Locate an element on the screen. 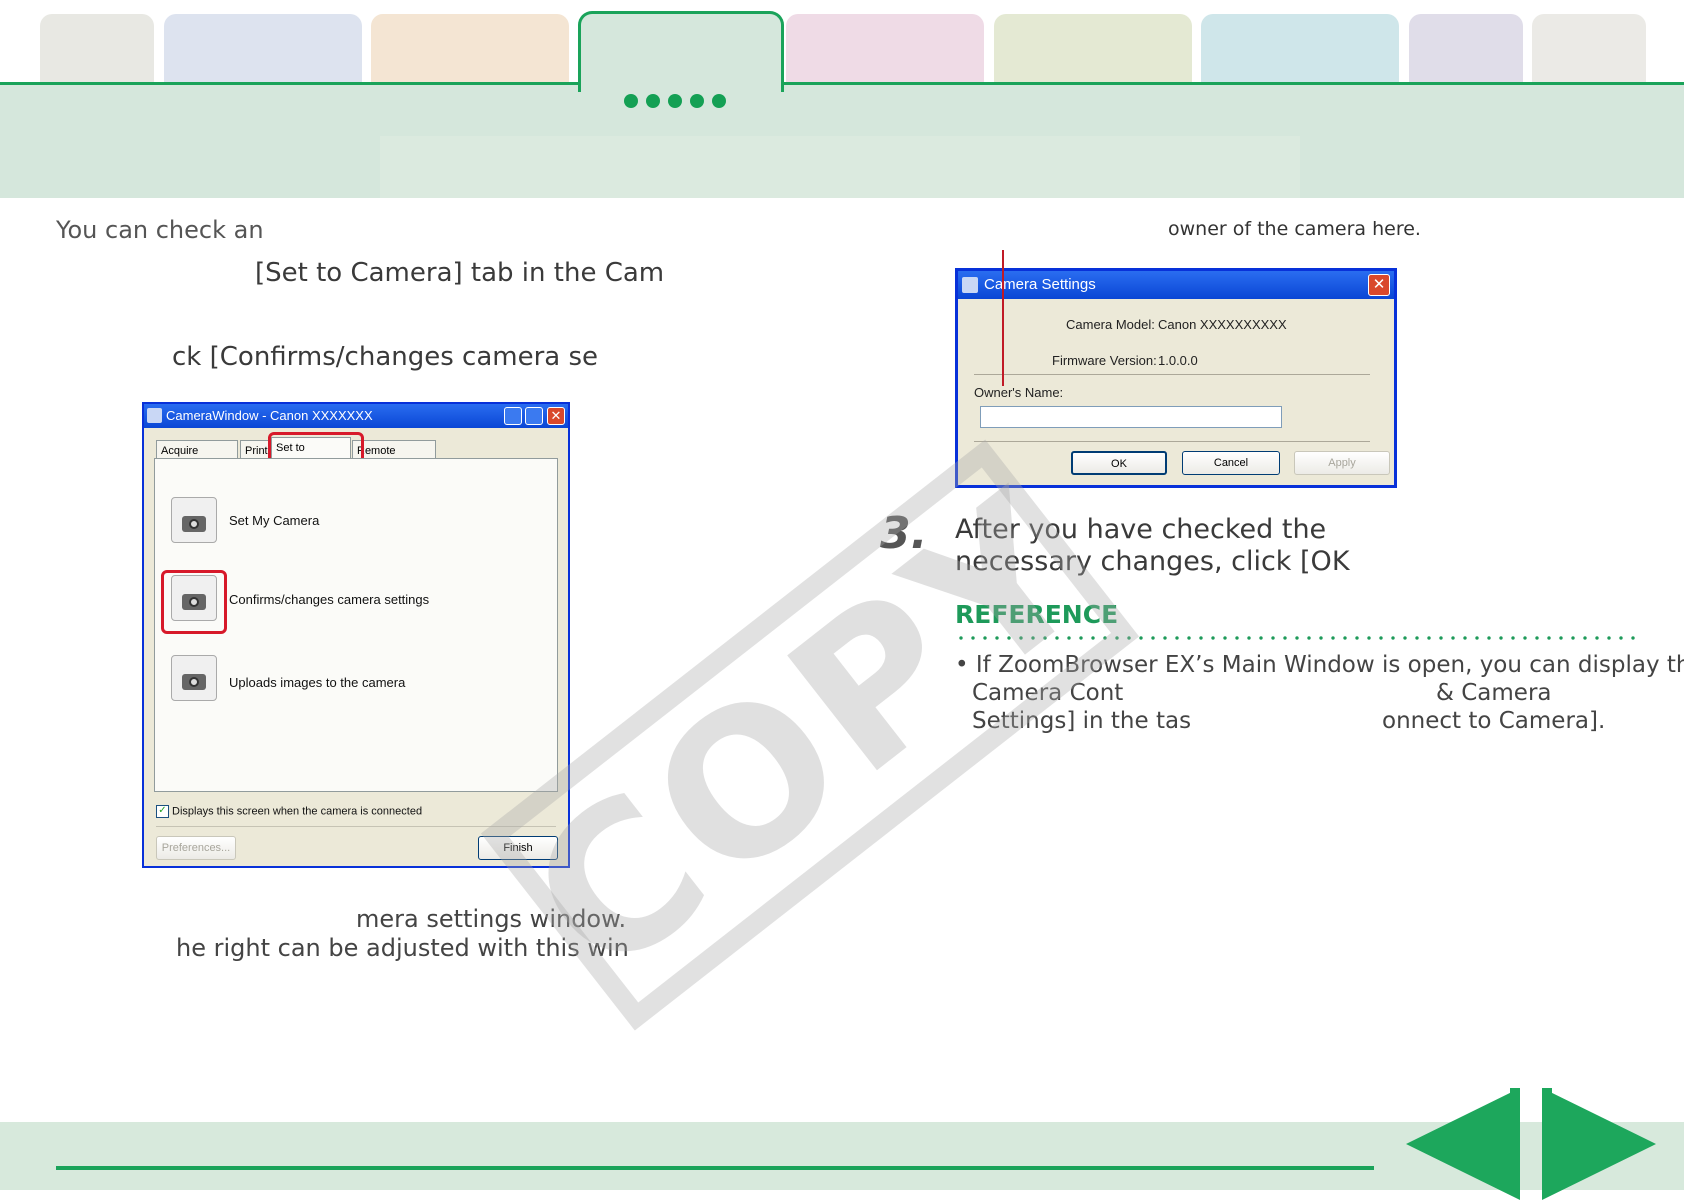 This screenshot has height=1200, width=1684. tab-remote-shooting: Remote shooting is located at coordinates (394, 458).